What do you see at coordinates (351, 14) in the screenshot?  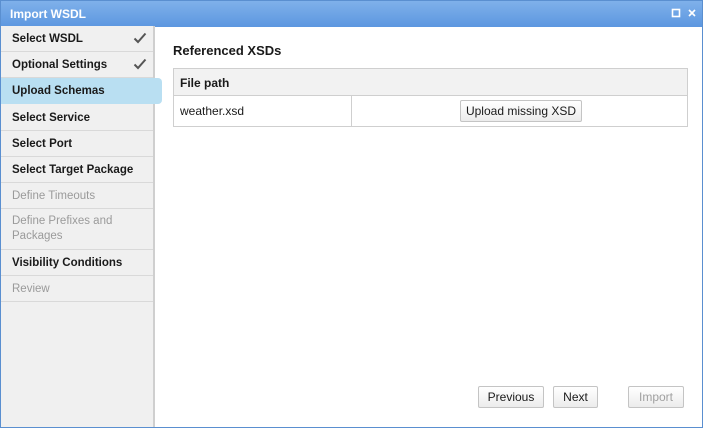 I see `title-bar: Import WSDL` at bounding box center [351, 14].